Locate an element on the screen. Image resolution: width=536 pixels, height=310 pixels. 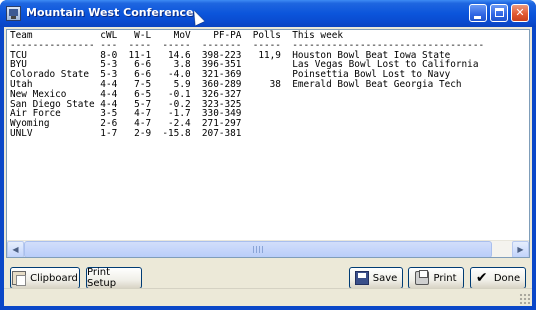
save-button: Save is located at coordinates (376, 278).